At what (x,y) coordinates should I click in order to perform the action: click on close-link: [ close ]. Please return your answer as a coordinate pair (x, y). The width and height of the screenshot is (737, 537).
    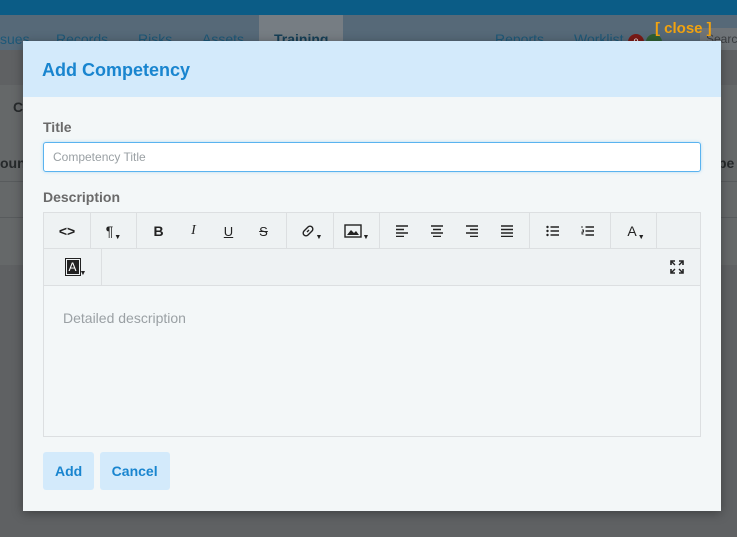
    Looking at the image, I should click on (683, 28).